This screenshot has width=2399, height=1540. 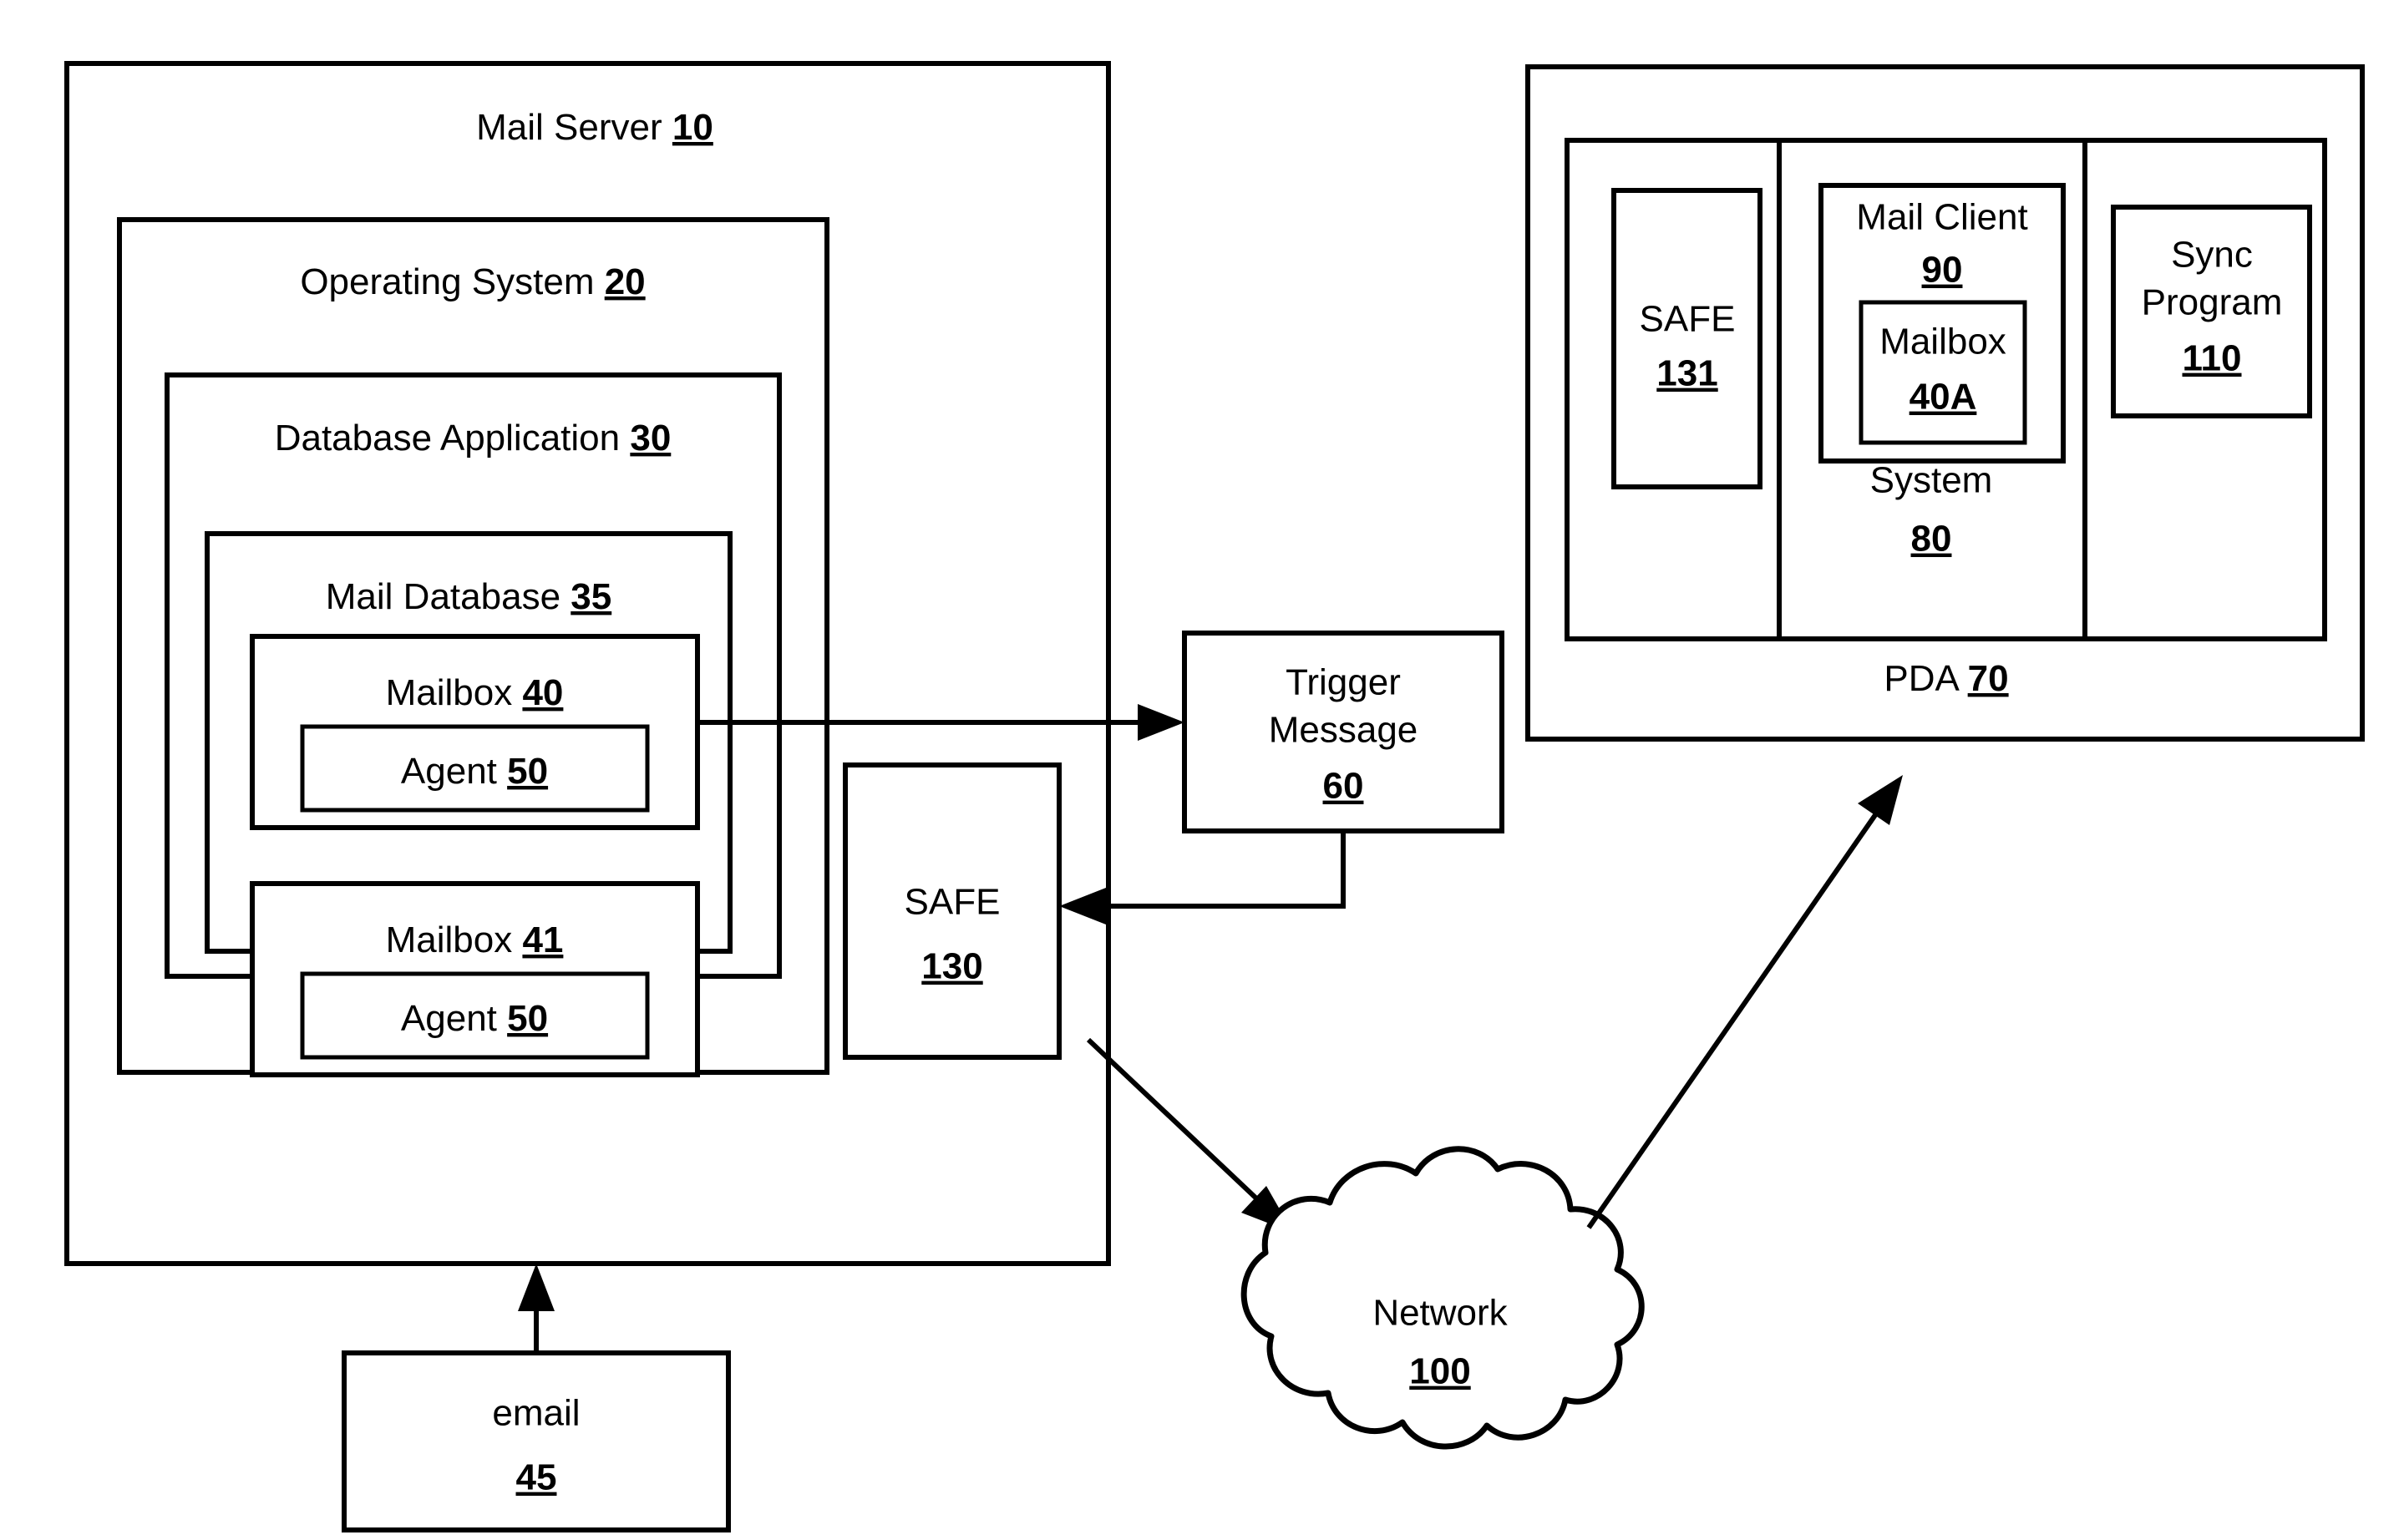 I want to click on pda-os-80-ref: 80, so click(x=1931, y=540).